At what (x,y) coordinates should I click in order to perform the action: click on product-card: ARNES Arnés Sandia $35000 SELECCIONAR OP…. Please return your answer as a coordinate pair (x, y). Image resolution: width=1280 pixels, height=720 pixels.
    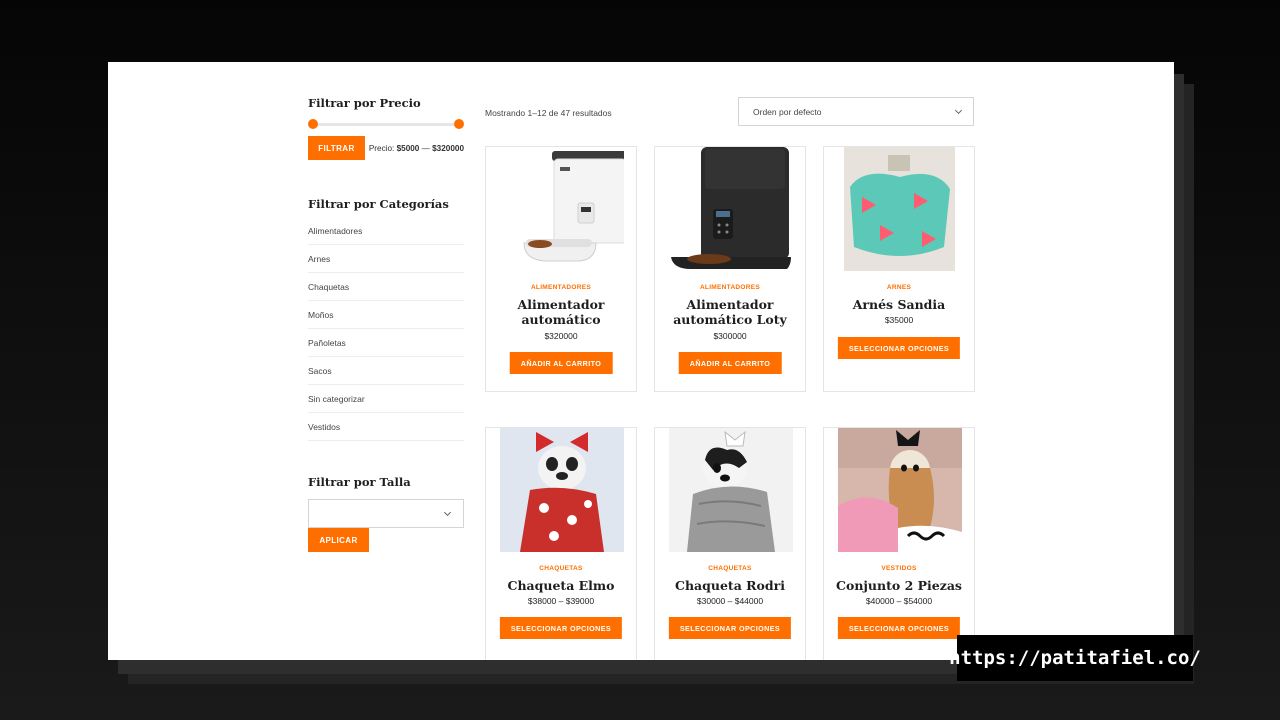
    Looking at the image, I should click on (899, 269).